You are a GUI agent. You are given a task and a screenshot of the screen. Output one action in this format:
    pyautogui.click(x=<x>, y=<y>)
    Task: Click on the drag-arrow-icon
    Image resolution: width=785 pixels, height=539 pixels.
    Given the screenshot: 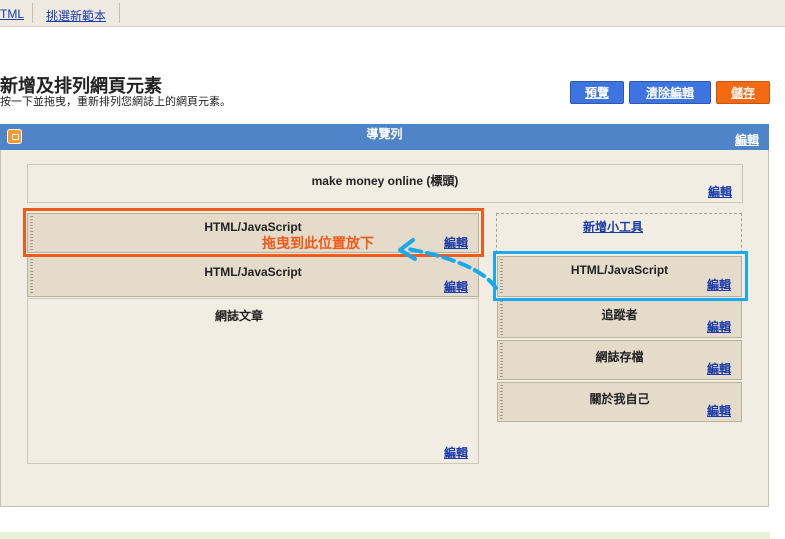 What is the action you would take?
    pyautogui.click(x=448, y=264)
    